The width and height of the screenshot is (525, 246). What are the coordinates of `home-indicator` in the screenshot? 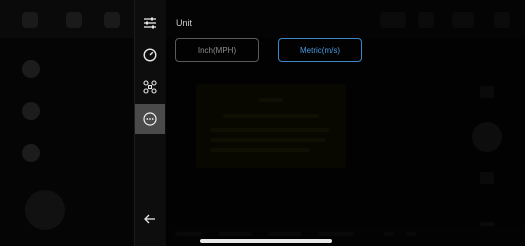 It's located at (266, 241).